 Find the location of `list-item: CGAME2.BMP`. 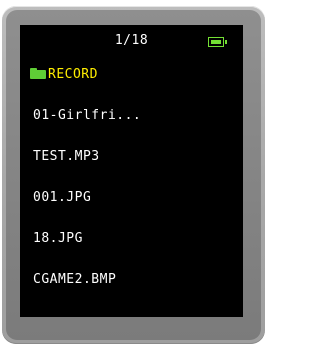

list-item: CGAME2.BMP is located at coordinates (74, 279).